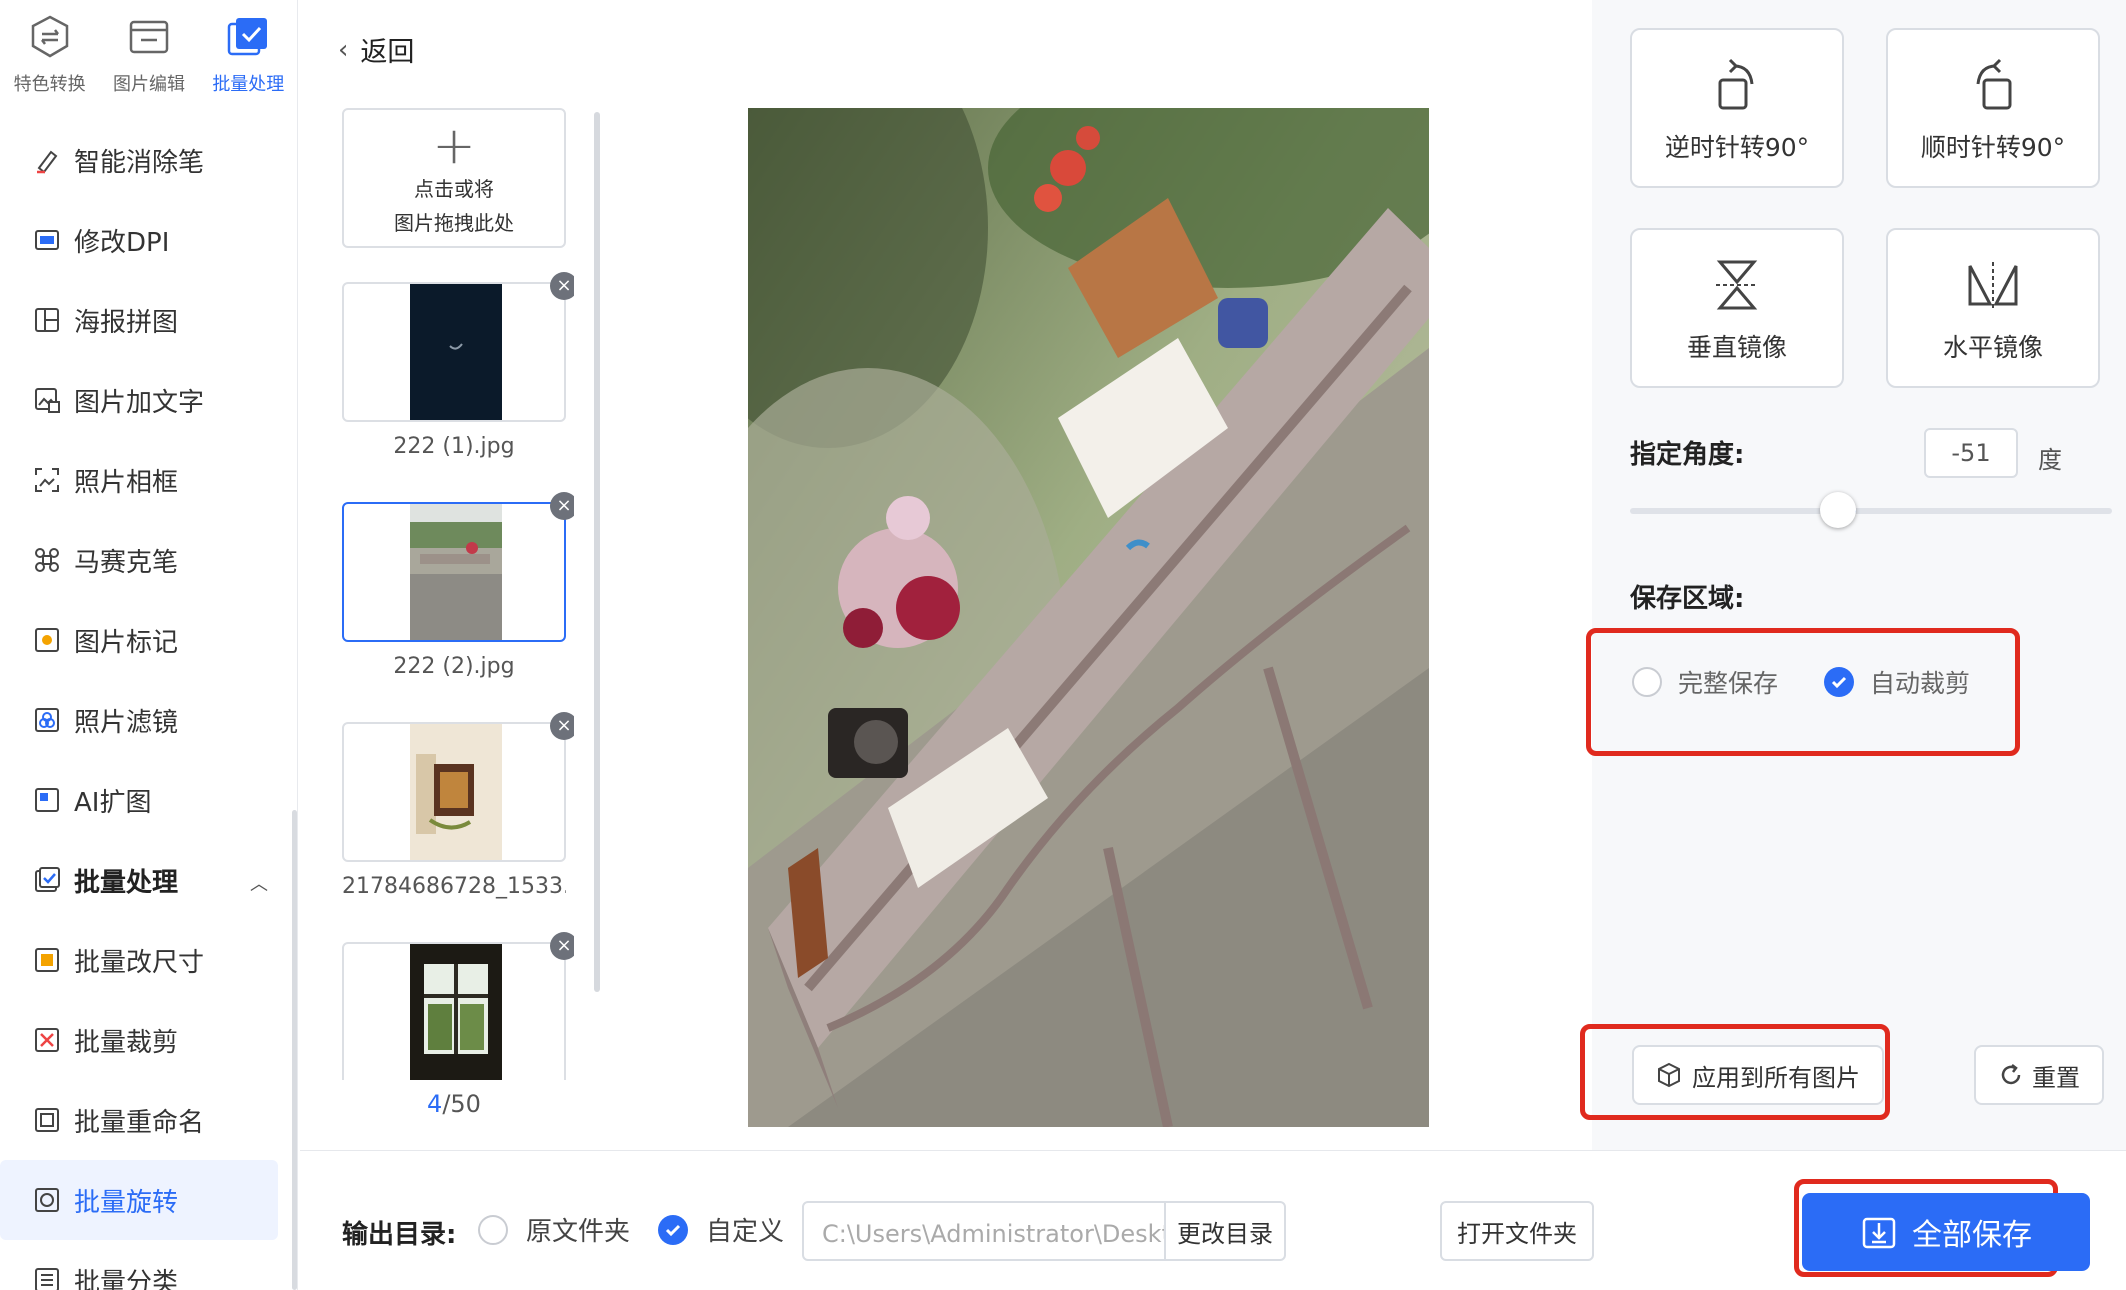 The width and height of the screenshot is (2126, 1290). Describe the element at coordinates (122, 242) in the screenshot. I see `sidebar-item-label: 修改DPI` at that location.